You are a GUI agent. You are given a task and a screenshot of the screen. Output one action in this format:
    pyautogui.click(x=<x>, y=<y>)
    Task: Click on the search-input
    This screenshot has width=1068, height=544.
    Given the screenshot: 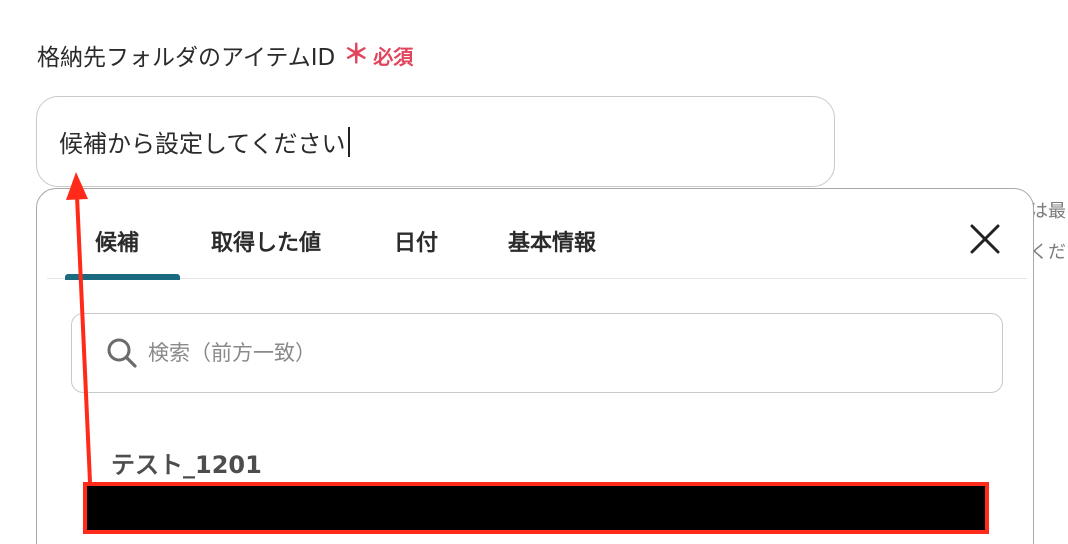 What is the action you would take?
    pyautogui.click(x=558, y=353)
    